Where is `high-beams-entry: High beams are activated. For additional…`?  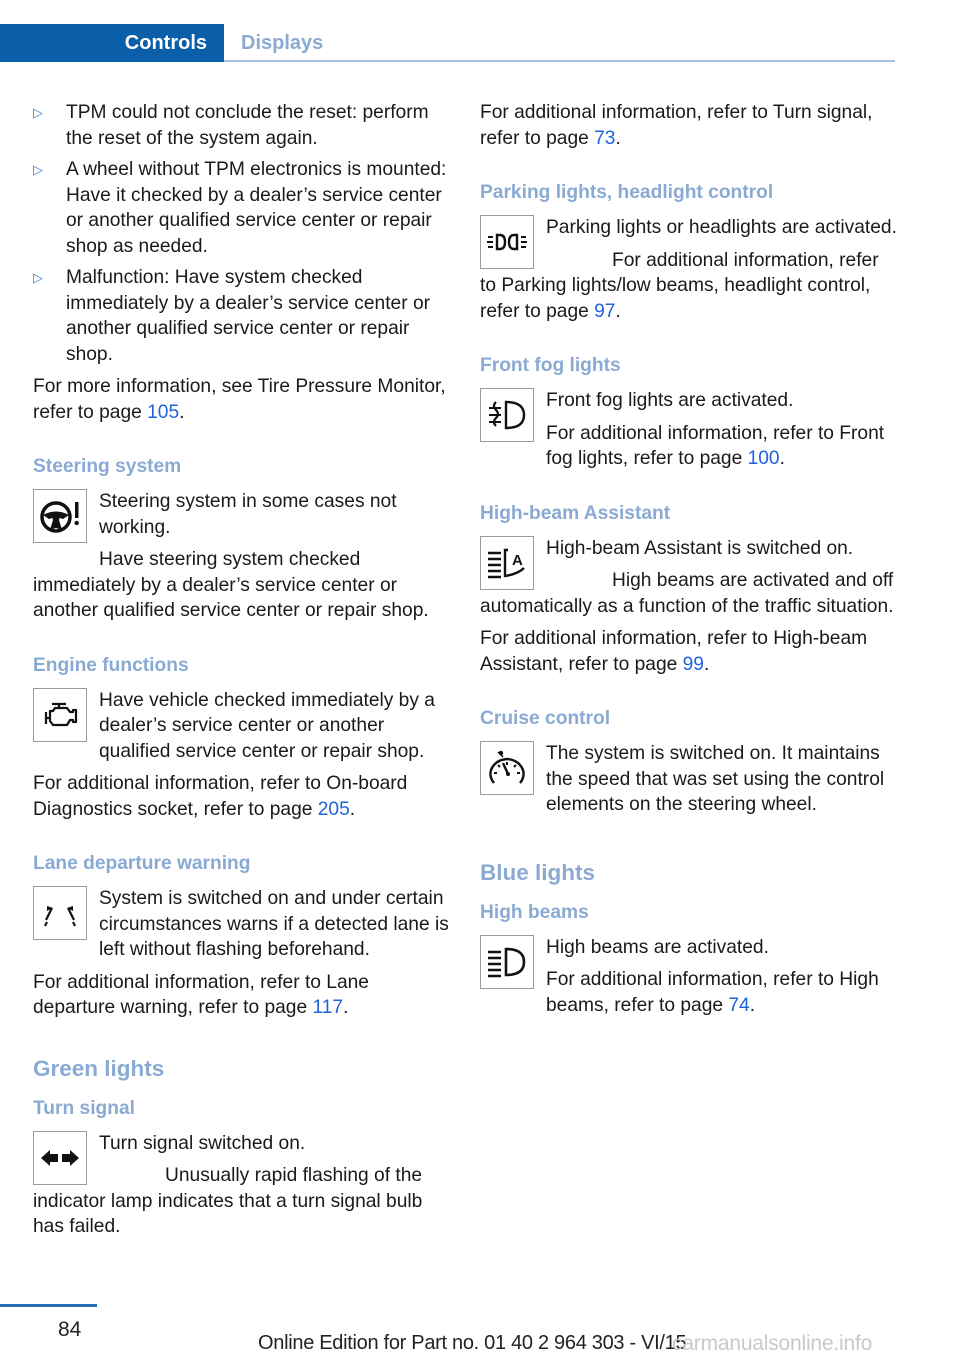 high-beams-entry: High beams are activated. For additional… is located at coordinates (689, 976).